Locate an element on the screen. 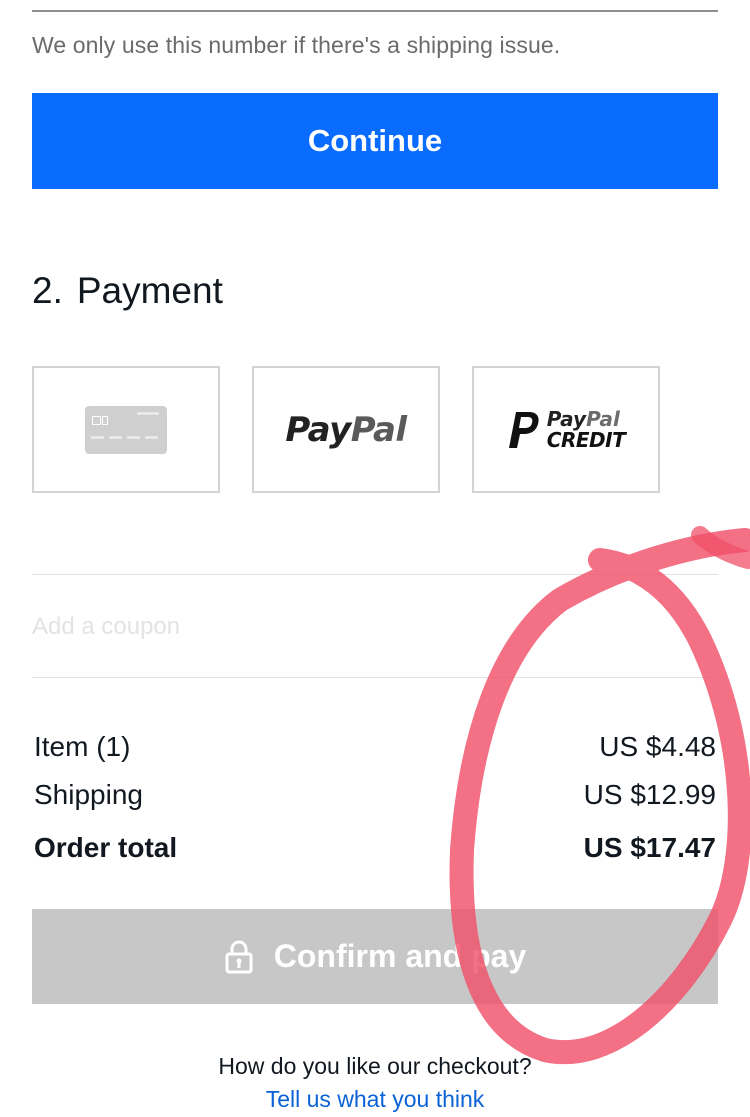 The image size is (750, 1117). step-number: 2. is located at coordinates (47, 290).